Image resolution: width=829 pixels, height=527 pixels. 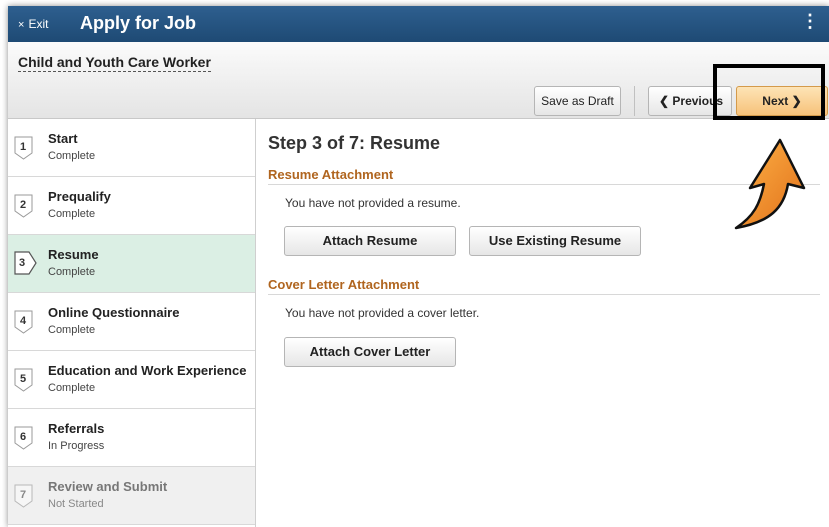 I want to click on step-number-badge: 7, so click(x=24, y=496).